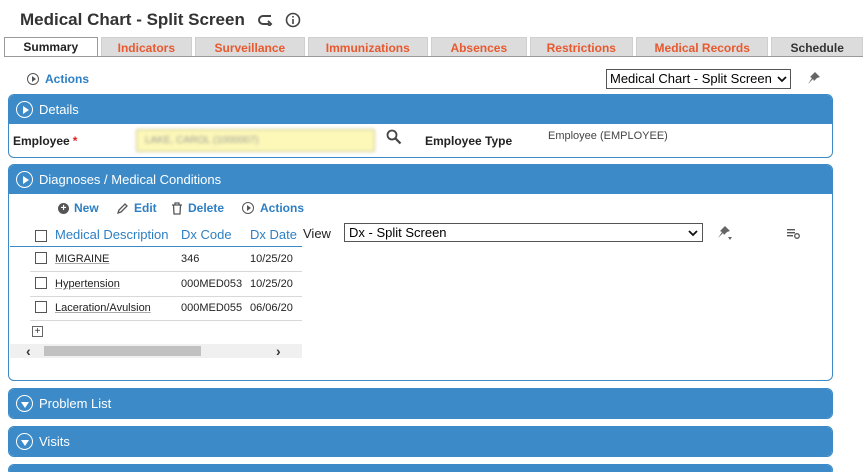 This screenshot has height=472, width=863. I want to click on tab-medical-records: Medical Records, so click(702, 47).